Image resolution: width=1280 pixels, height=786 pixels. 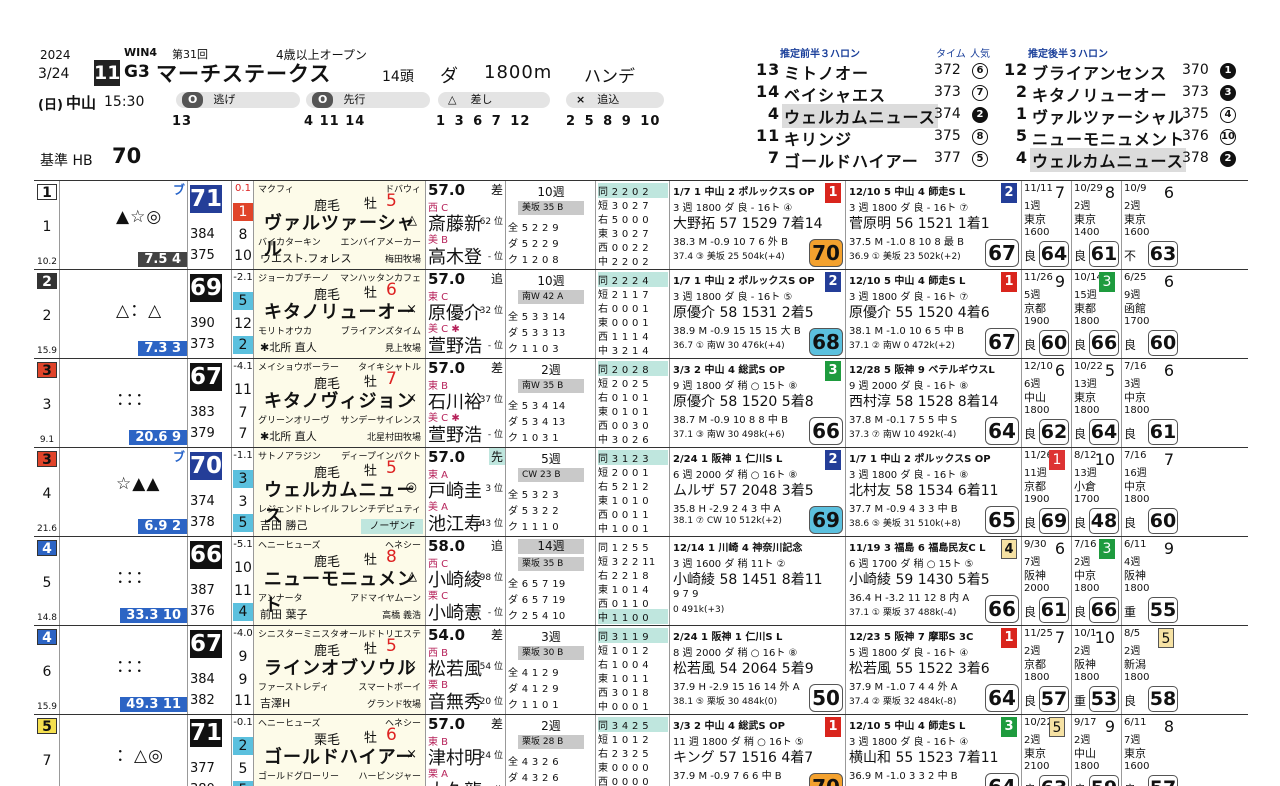 What do you see at coordinates (533, 495) in the screenshot?
I see `record-line: 全 5 3 2 3` at bounding box center [533, 495].